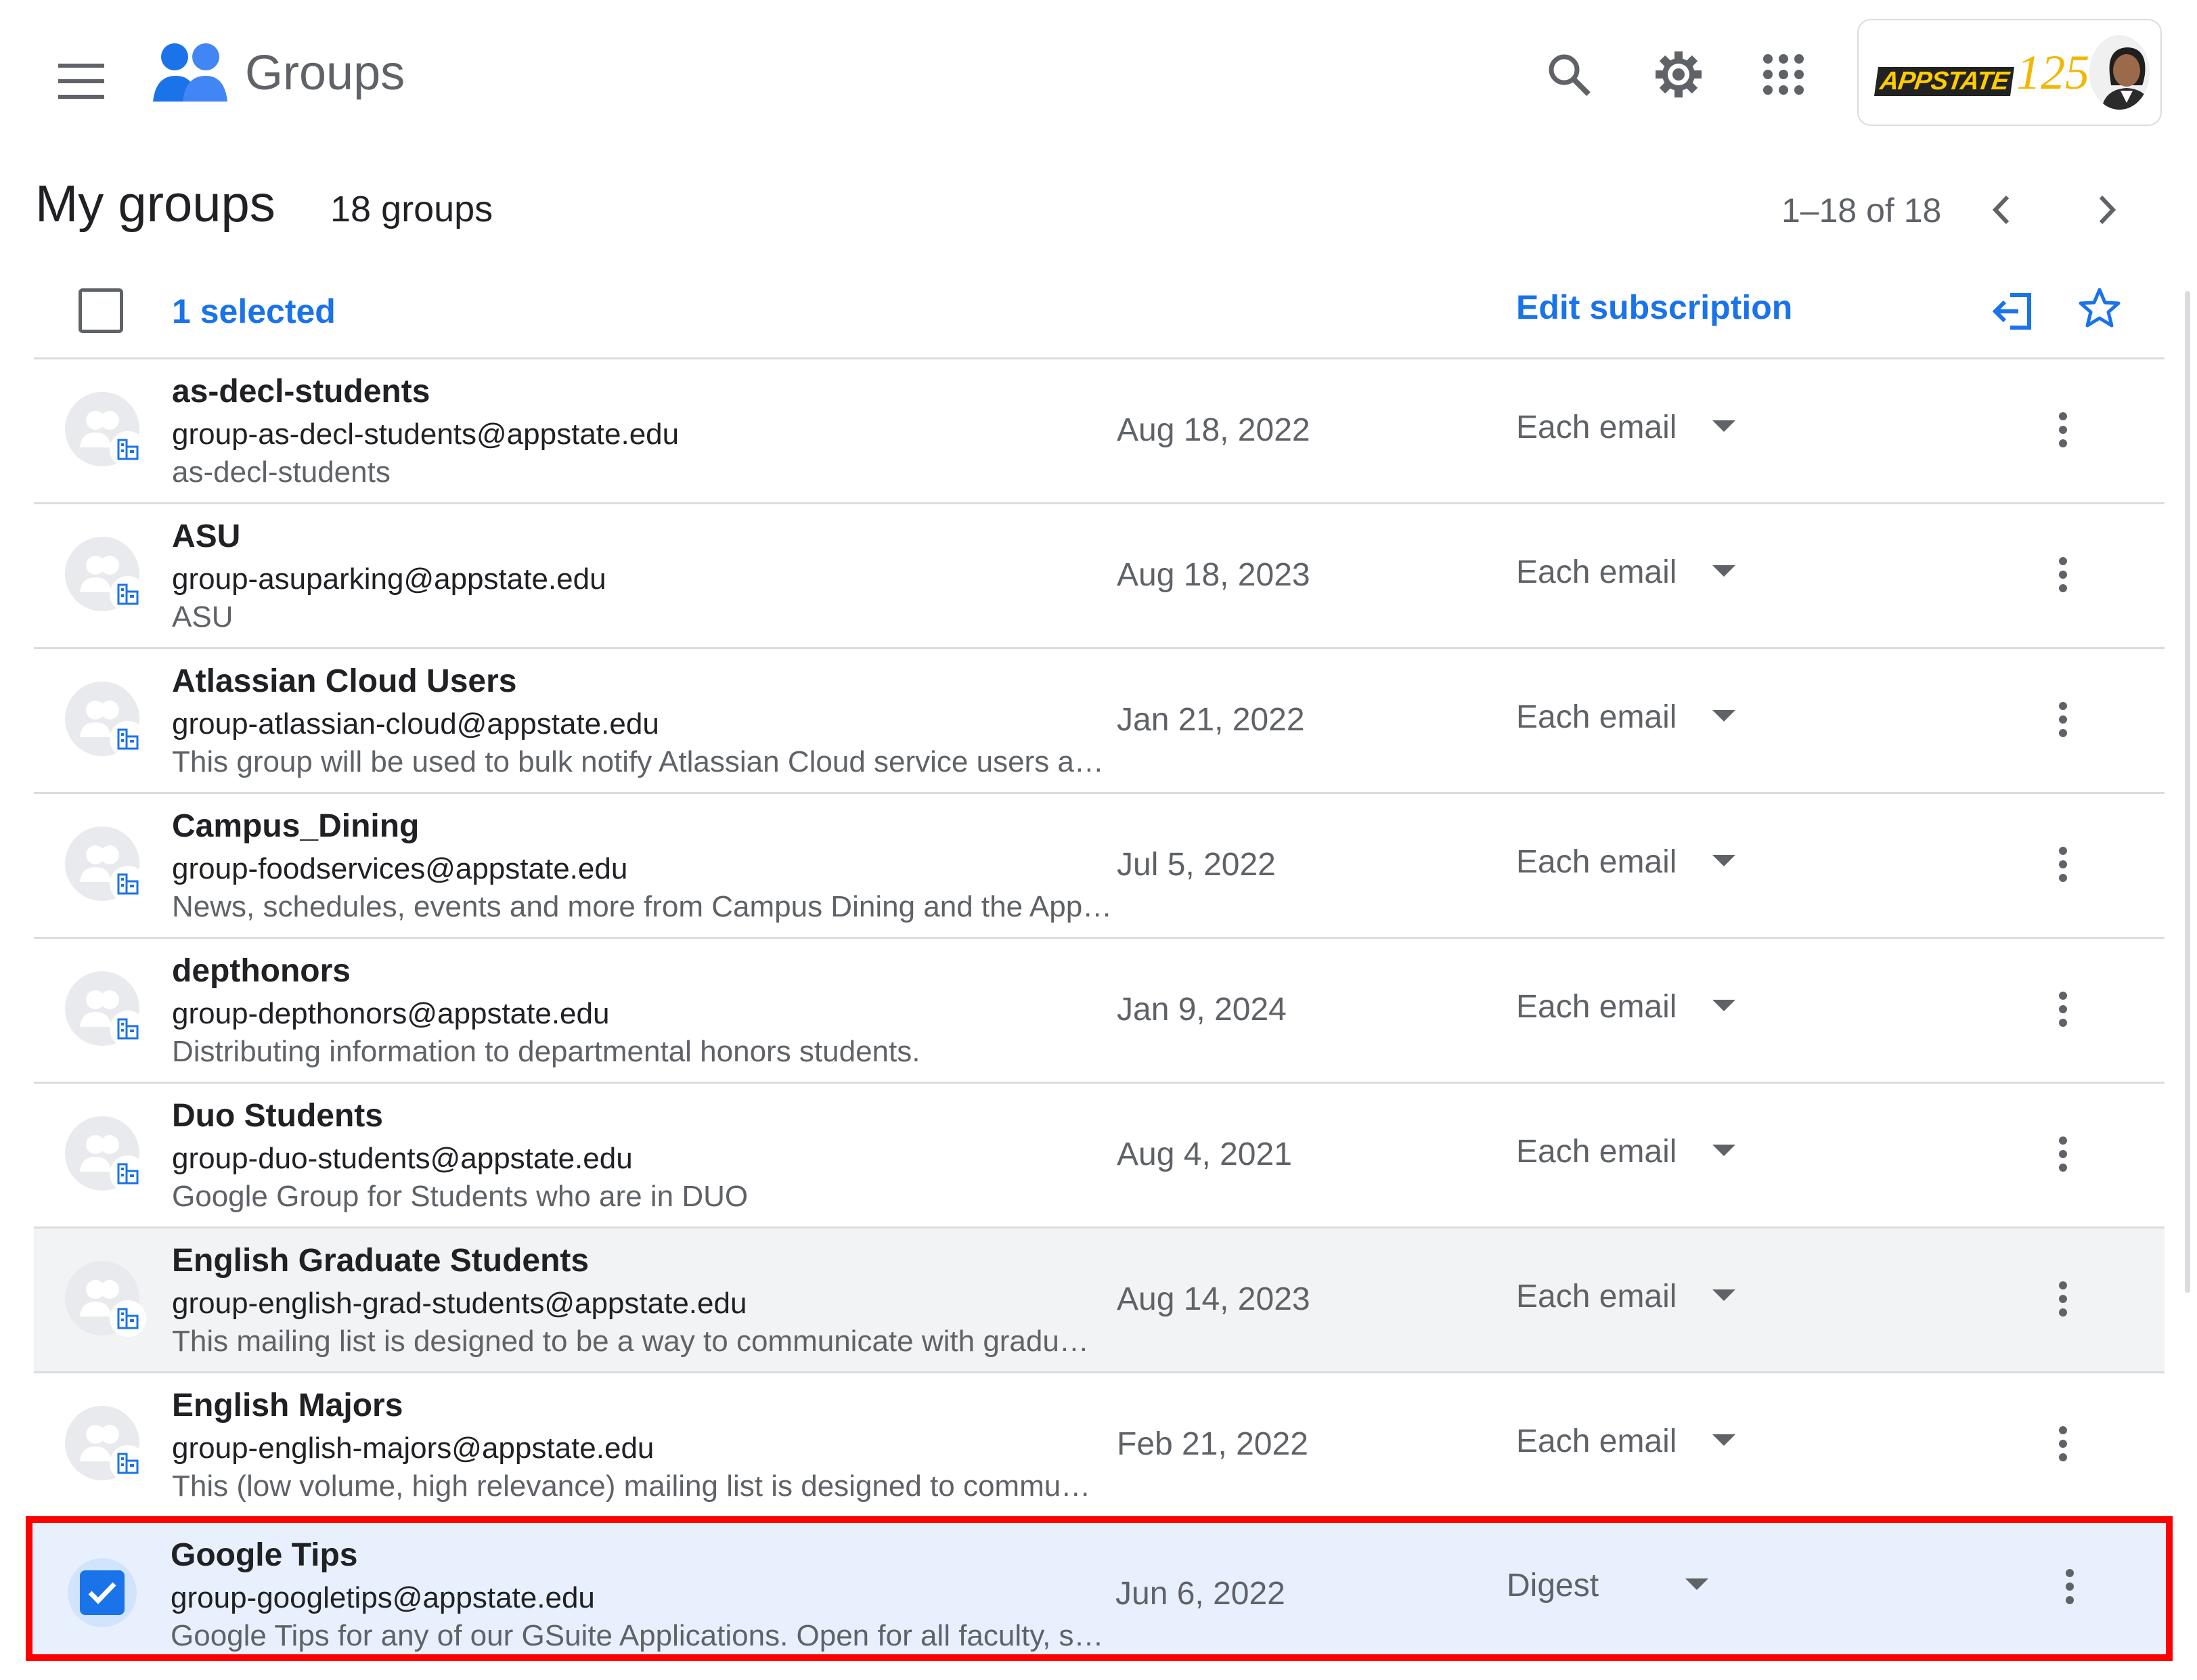 The image size is (2197, 1680). Describe the element at coordinates (264, 1555) in the screenshot. I see `group-name: Google Tips` at that location.